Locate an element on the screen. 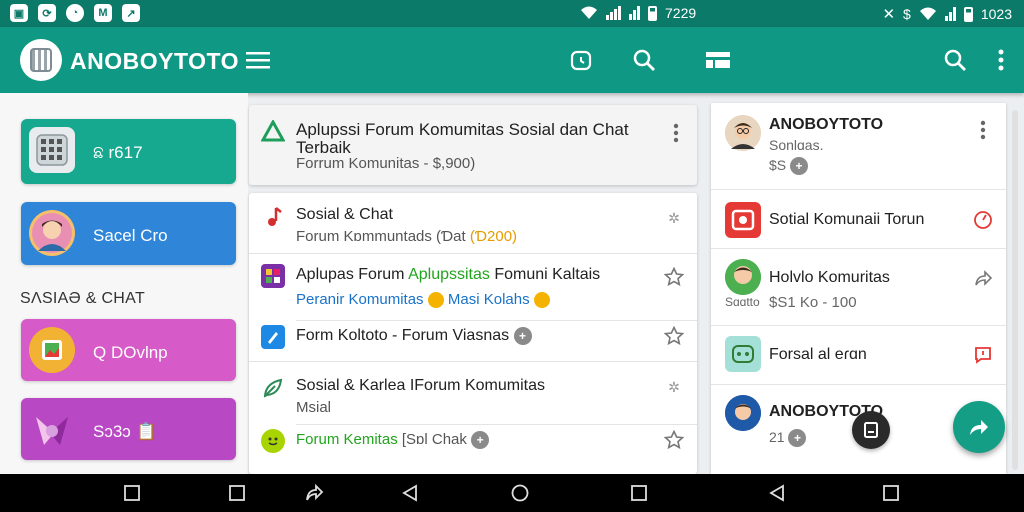 The width and height of the screenshot is (1024, 512). status-notification-icons: ▣ ⟳ ◔ M ↗ is located at coordinates (75, 13).